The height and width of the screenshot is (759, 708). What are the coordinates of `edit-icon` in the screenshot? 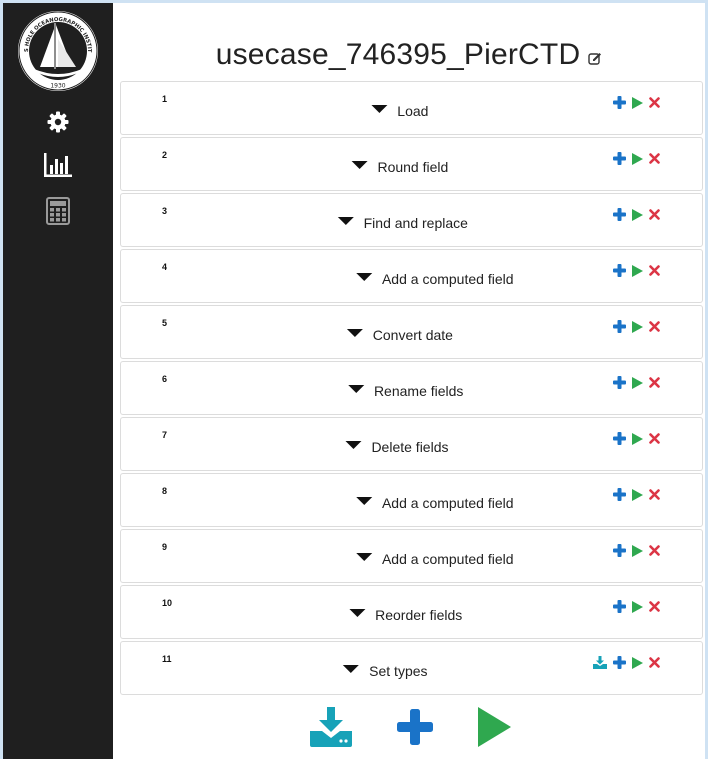 It's located at (595, 59).